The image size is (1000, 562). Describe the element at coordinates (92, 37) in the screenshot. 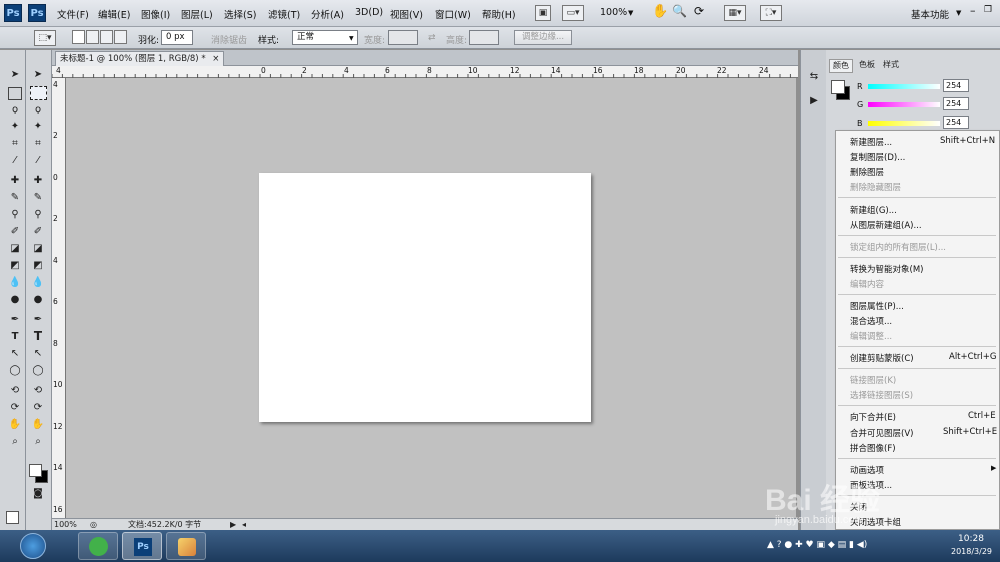

I see `add-selection-icon` at that location.